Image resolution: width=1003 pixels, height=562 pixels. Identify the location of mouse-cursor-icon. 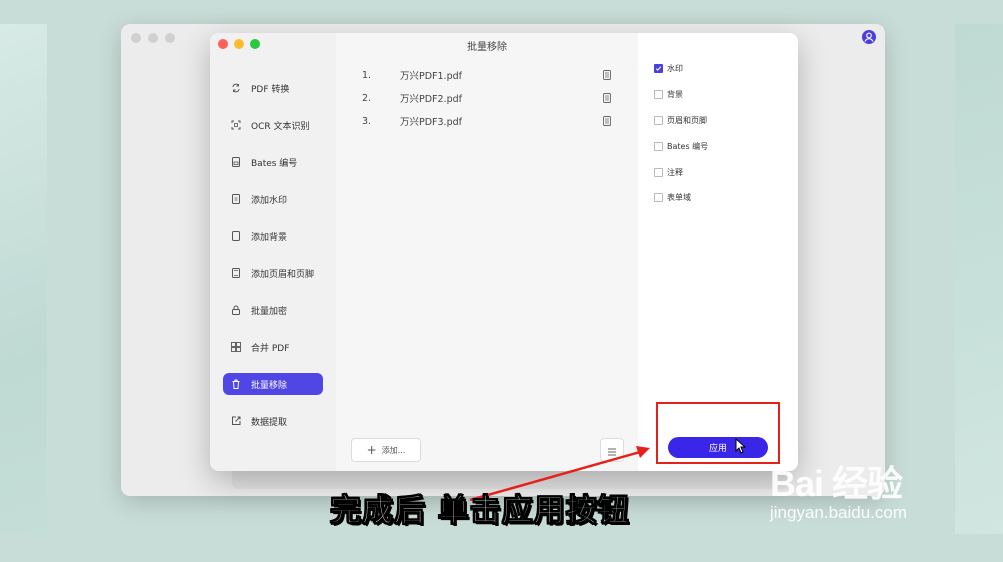
(741, 447).